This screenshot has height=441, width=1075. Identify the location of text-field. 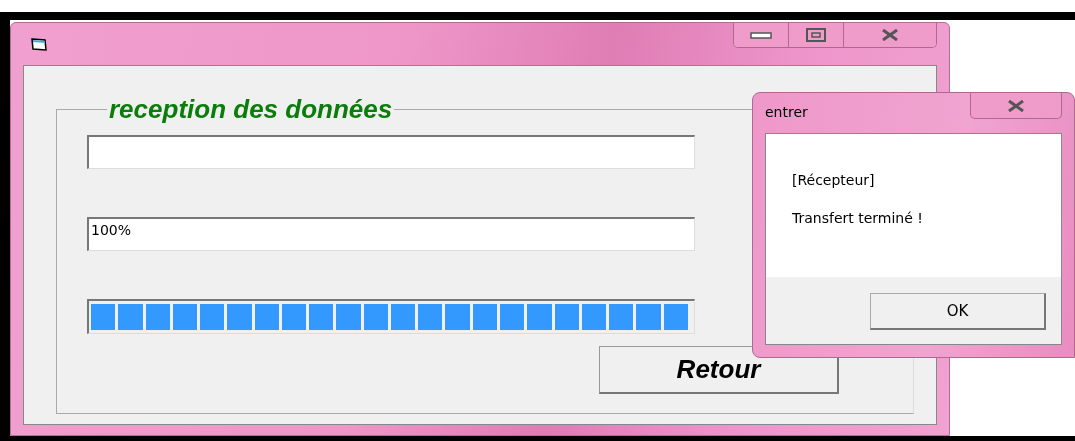
(391, 152).